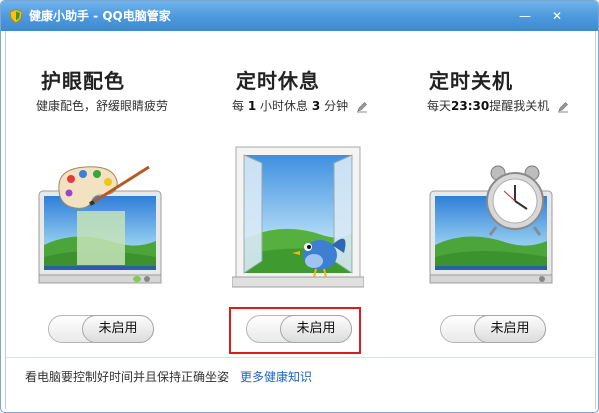  What do you see at coordinates (252, 106) in the screenshot?
I see `rest-interval-hours: 1` at bounding box center [252, 106].